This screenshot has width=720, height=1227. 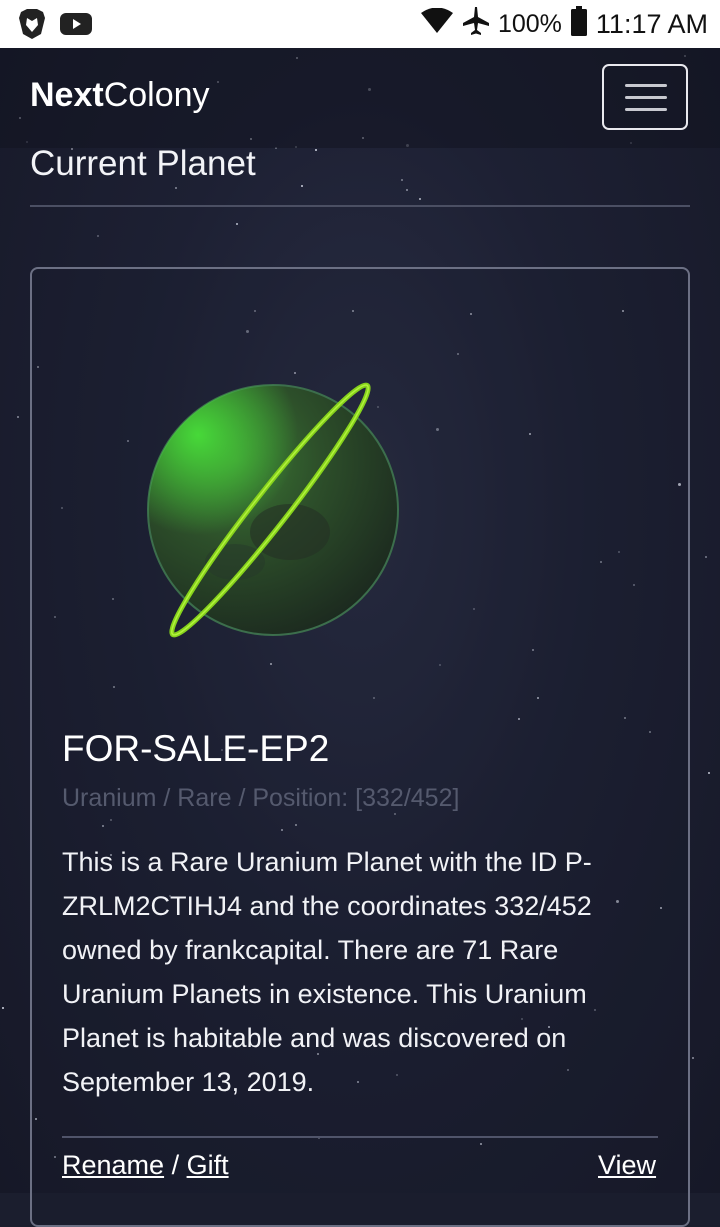 I want to click on card-divider, so click(x=360, y=1137).